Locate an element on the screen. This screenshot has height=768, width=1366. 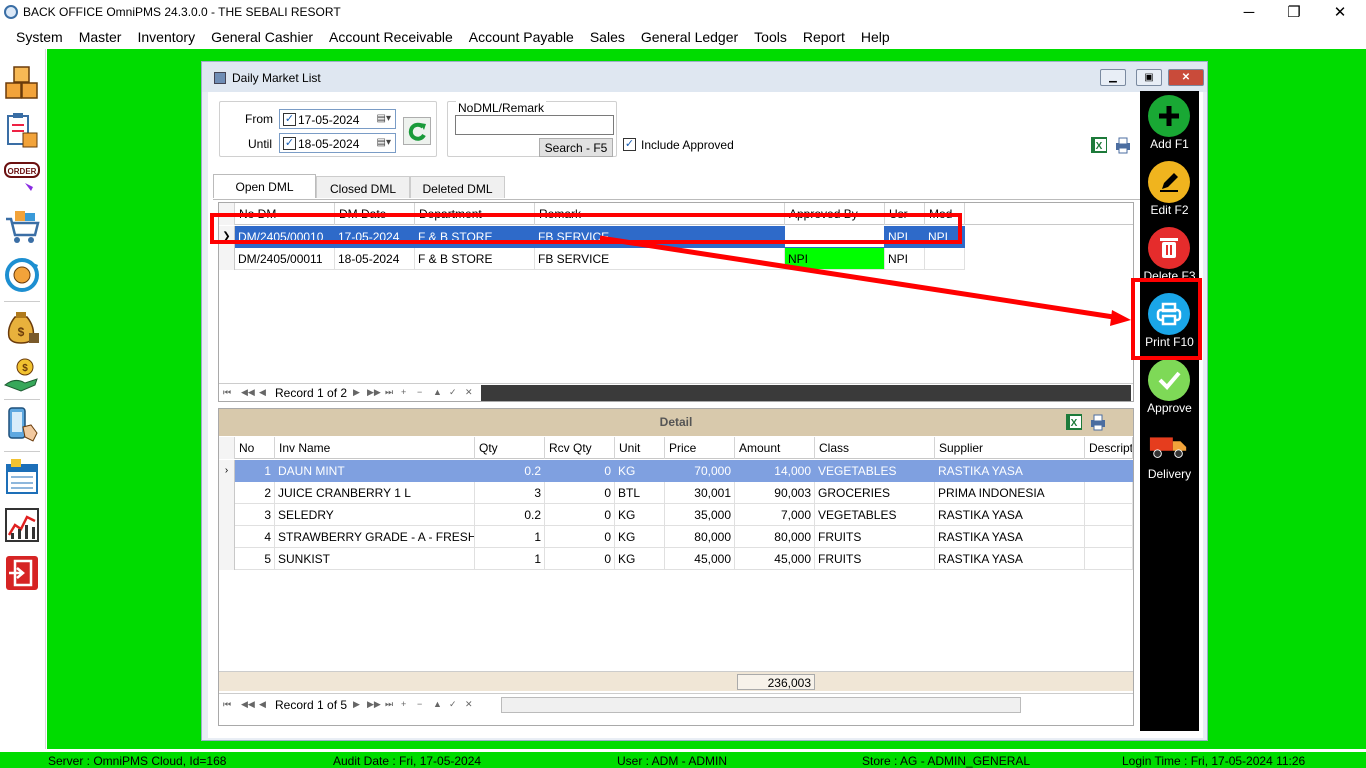
menu-report: Report is located at coordinates (824, 37).